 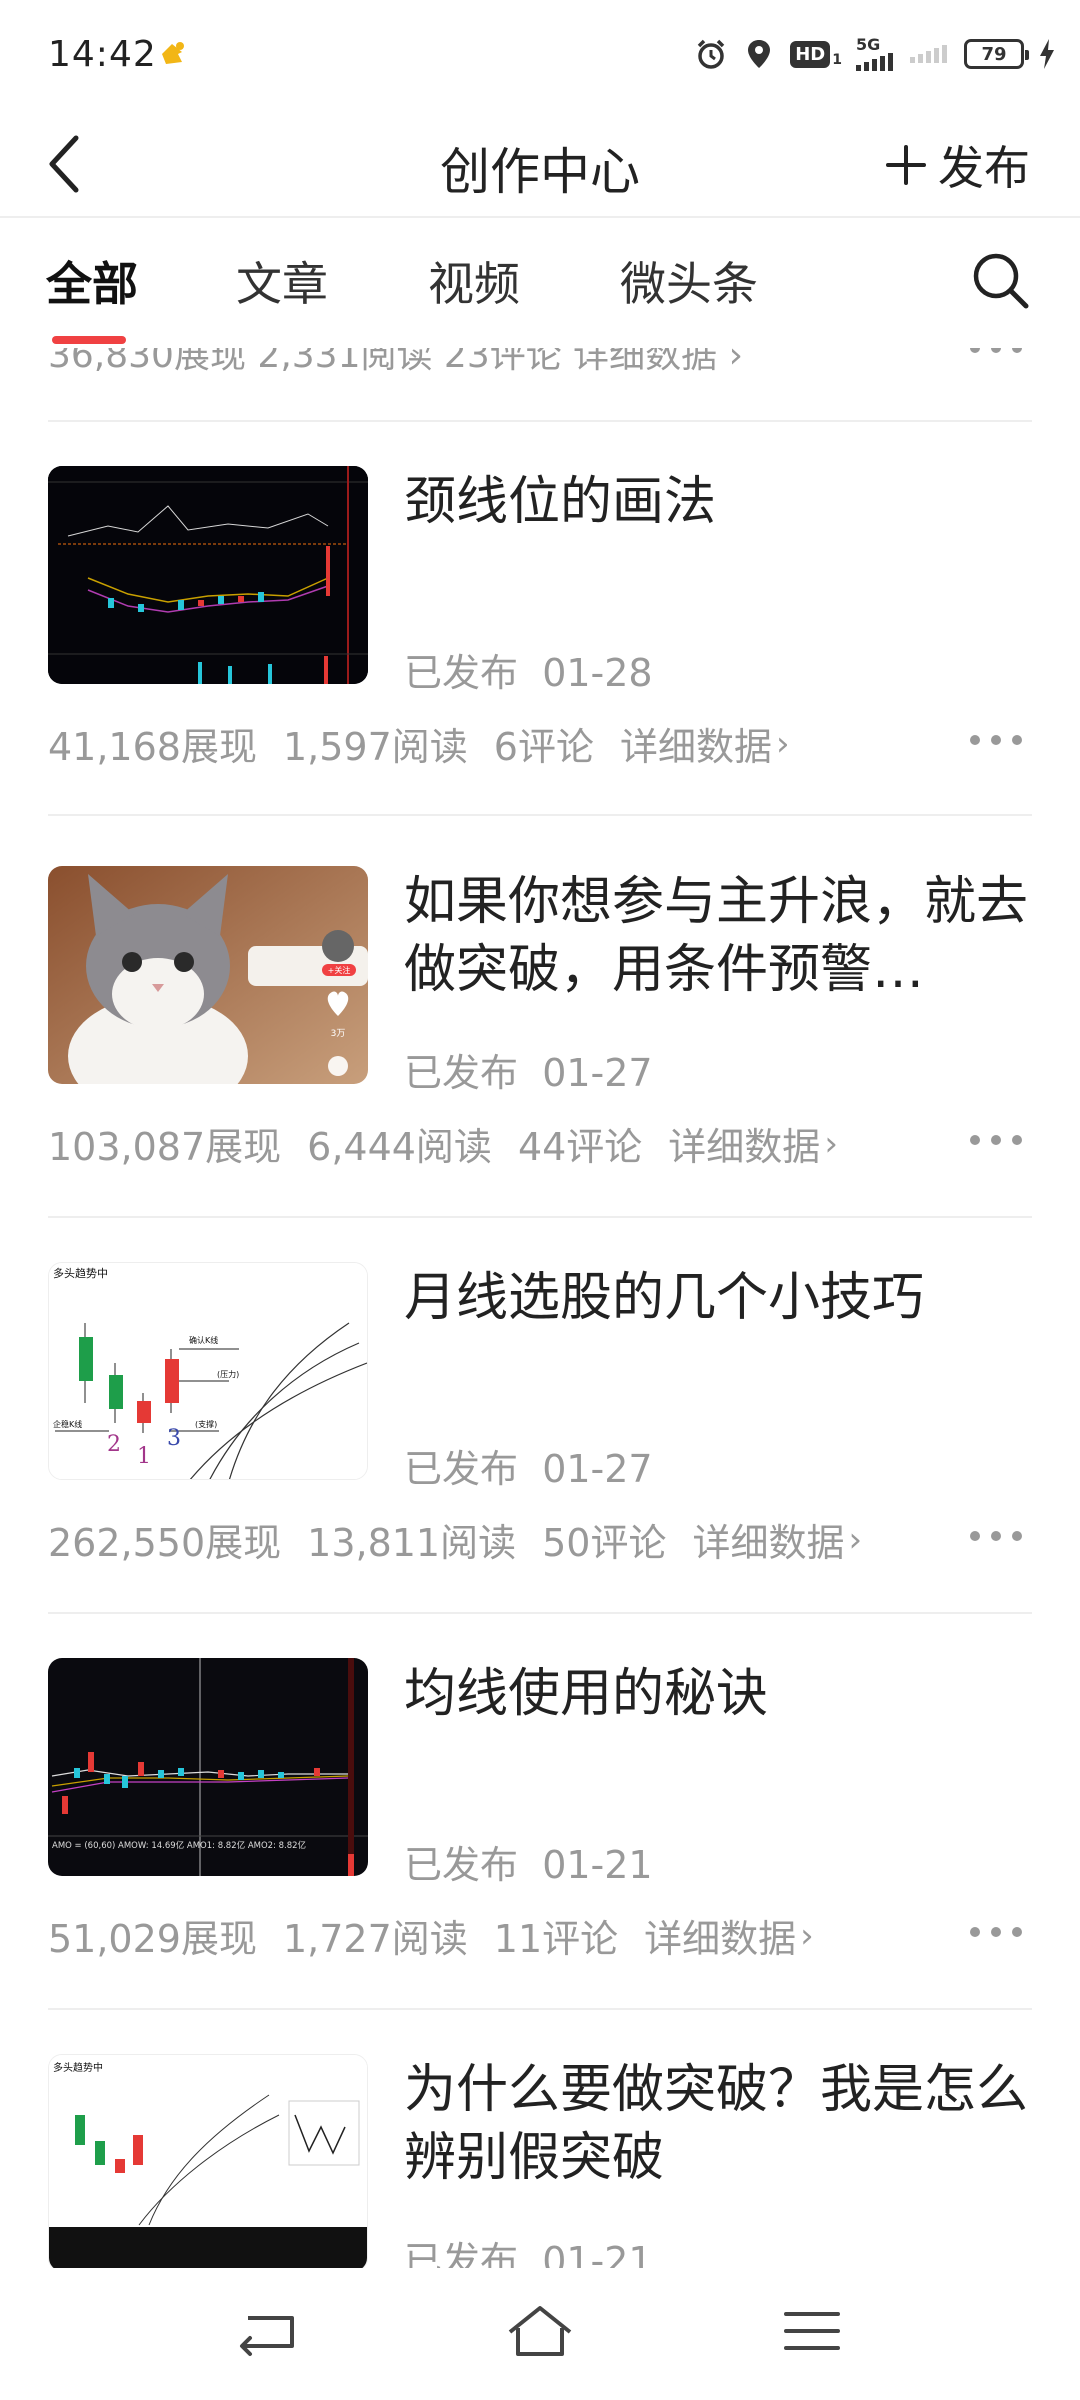 I want to click on article-title: 颈线位的画法, so click(x=719, y=502).